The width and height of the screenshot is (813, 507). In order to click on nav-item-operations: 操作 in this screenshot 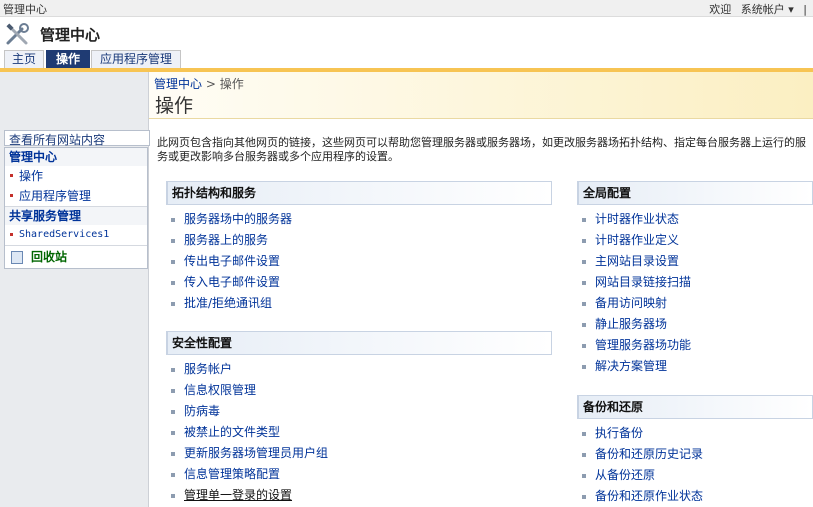, I will do `click(76, 176)`.